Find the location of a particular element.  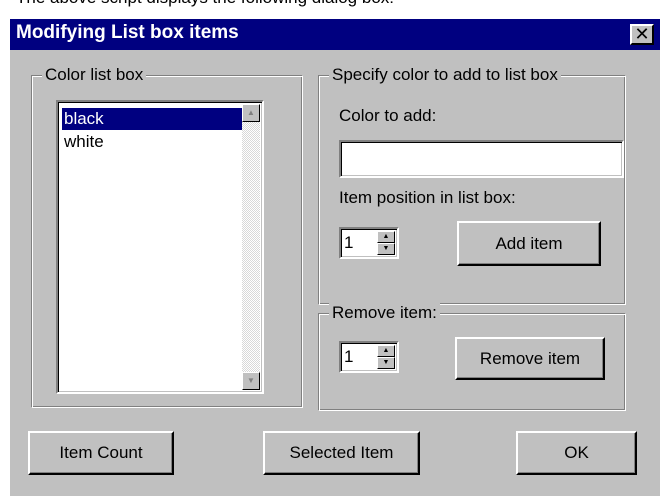

selected-item-button: Selected Item is located at coordinates (341, 453).